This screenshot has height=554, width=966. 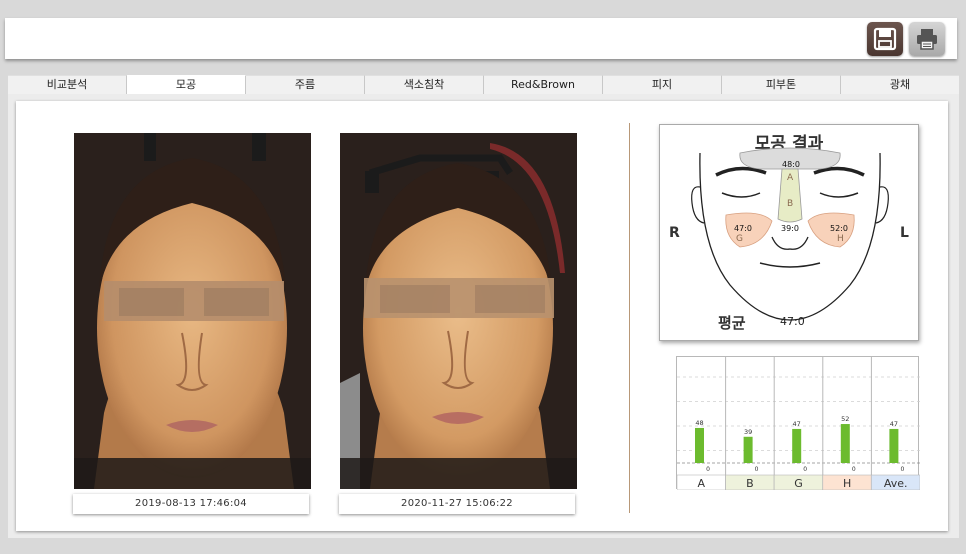 What do you see at coordinates (732, 323) in the screenshot?
I see `average-label: 평균` at bounding box center [732, 323].